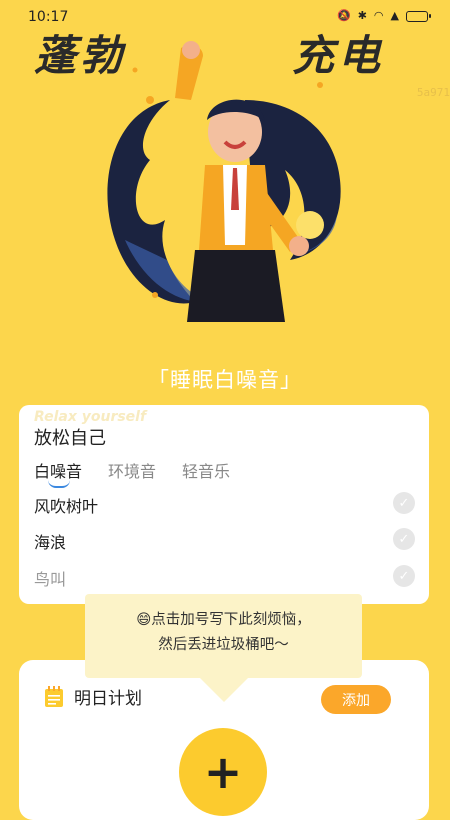 The image size is (450, 820). I want to click on sound-item-waves: 海浪 ✓, so click(224, 540).